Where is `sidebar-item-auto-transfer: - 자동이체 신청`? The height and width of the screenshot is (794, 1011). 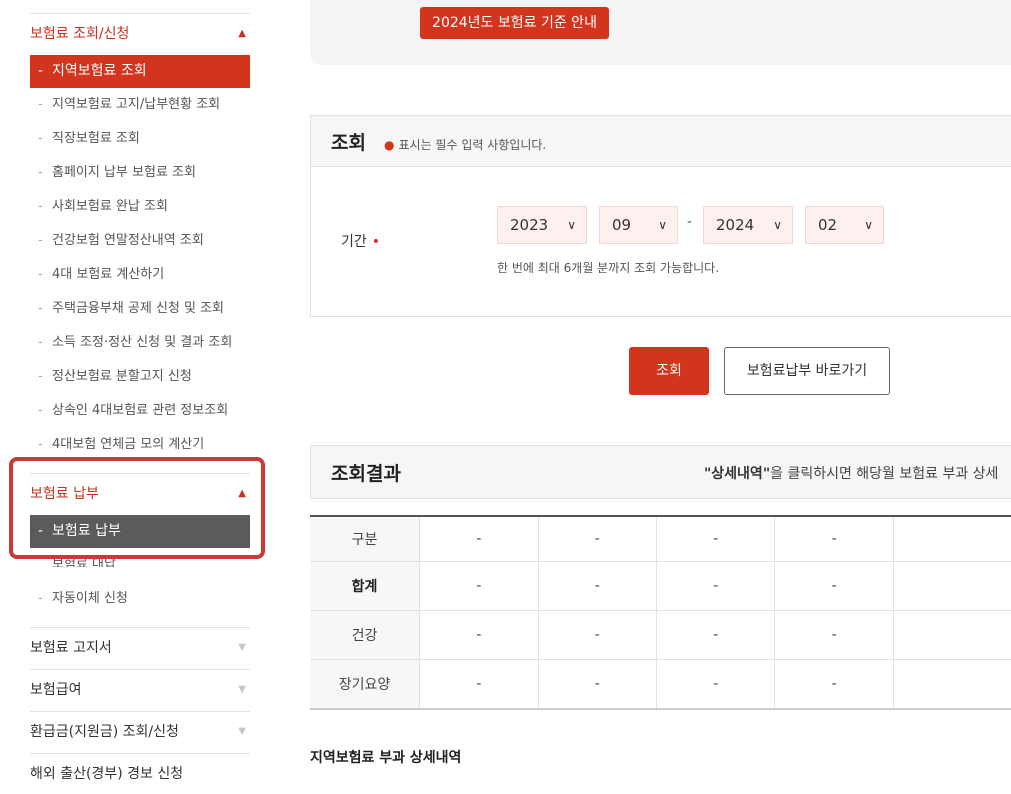
sidebar-item-auto-transfer: - 자동이체 신청 is located at coordinates (144, 599).